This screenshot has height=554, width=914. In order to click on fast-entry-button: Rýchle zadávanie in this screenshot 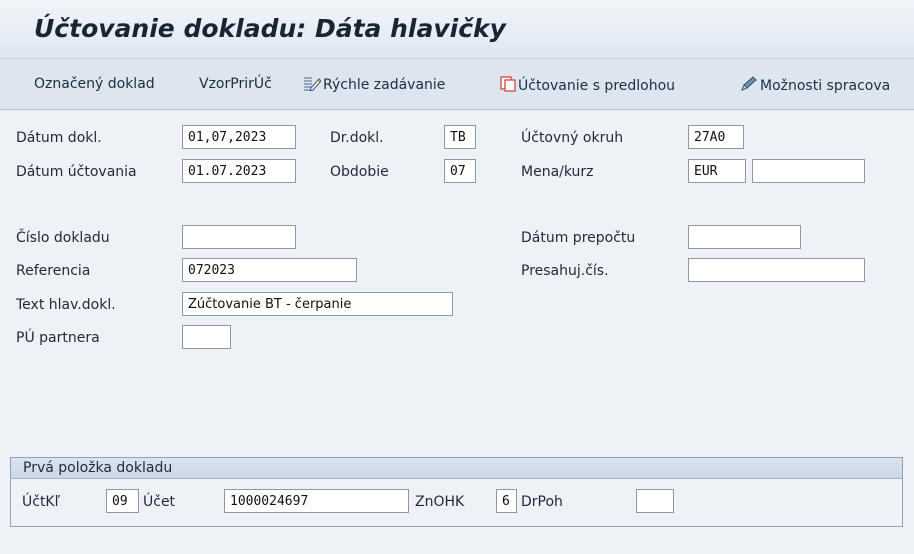, I will do `click(374, 85)`.